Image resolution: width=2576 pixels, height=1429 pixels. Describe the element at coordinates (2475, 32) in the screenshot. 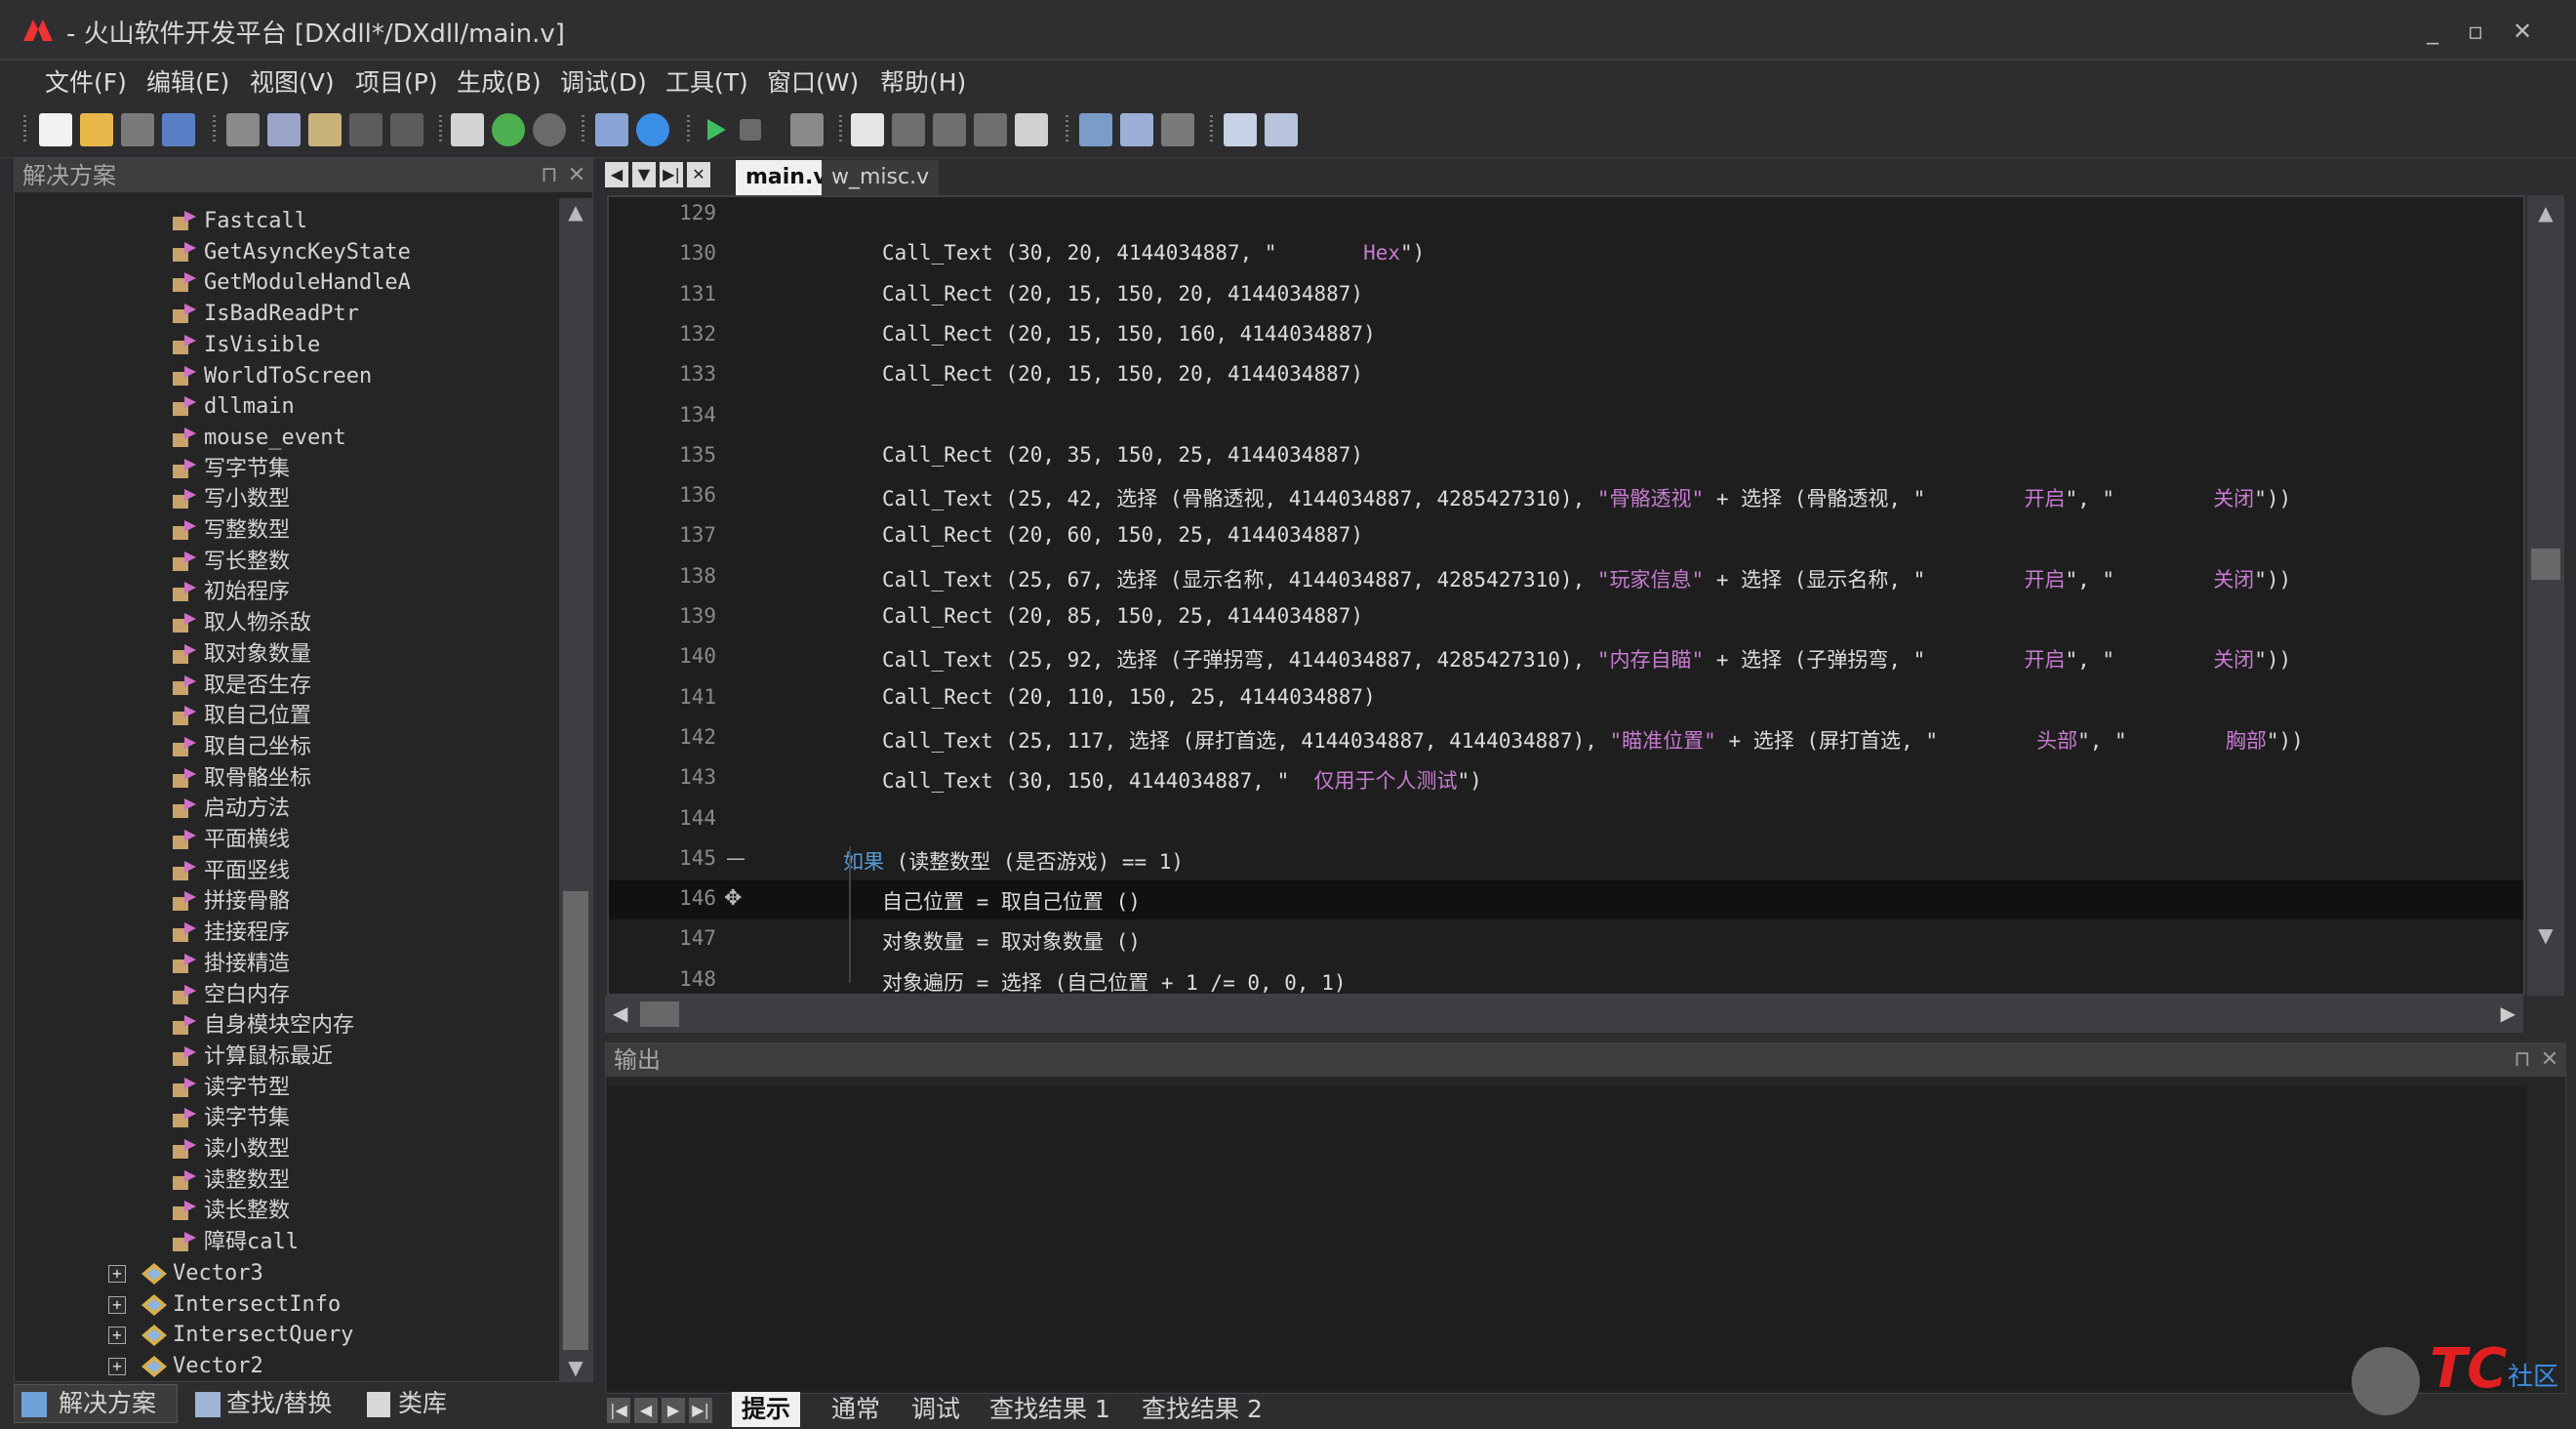

I see `maximize-button: ▫` at that location.